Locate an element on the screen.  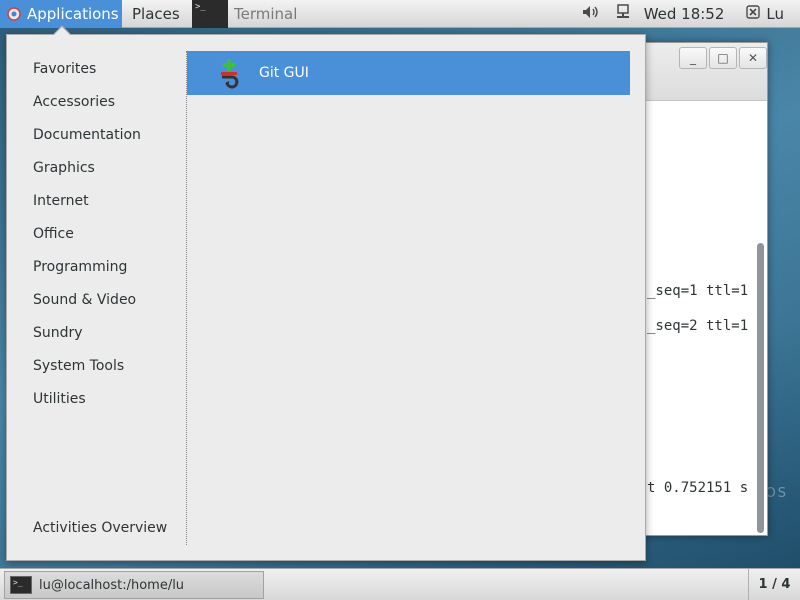
desktop-watermark: OS is located at coordinates (776, 493).